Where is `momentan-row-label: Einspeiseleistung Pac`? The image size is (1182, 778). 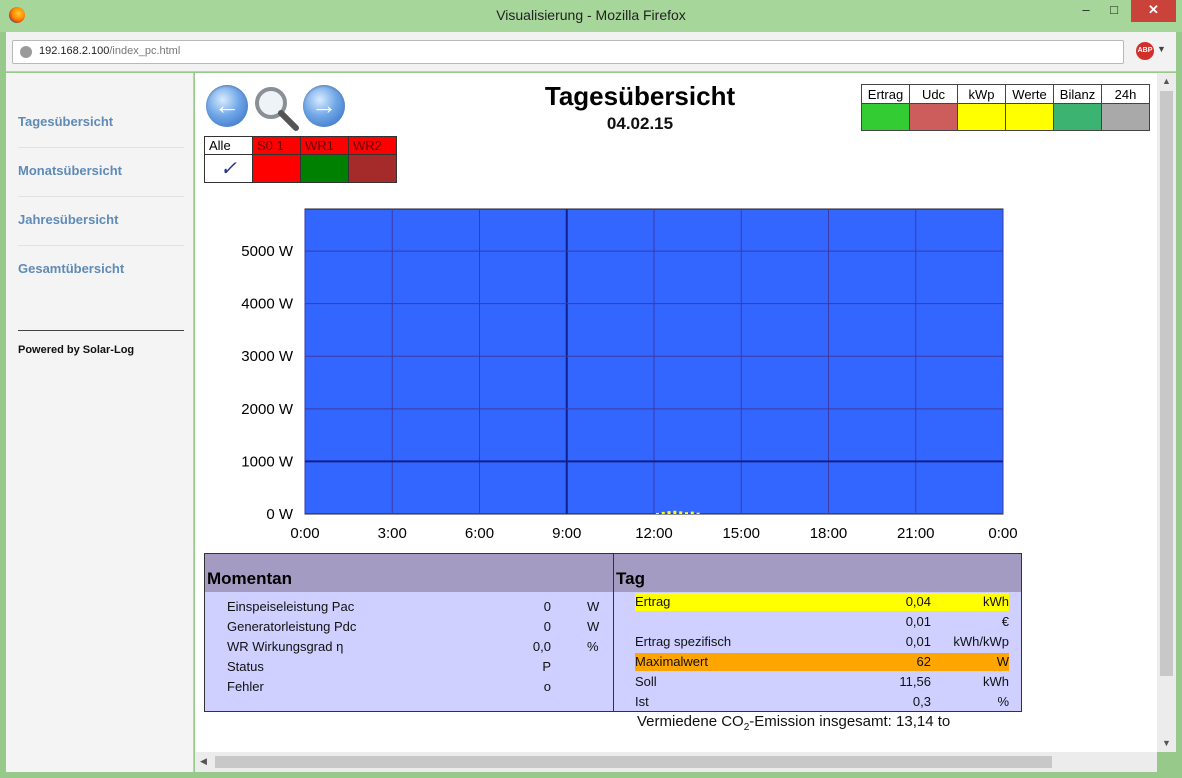 momentan-row-label: Einspeiseleistung Pac is located at coordinates (291, 606).